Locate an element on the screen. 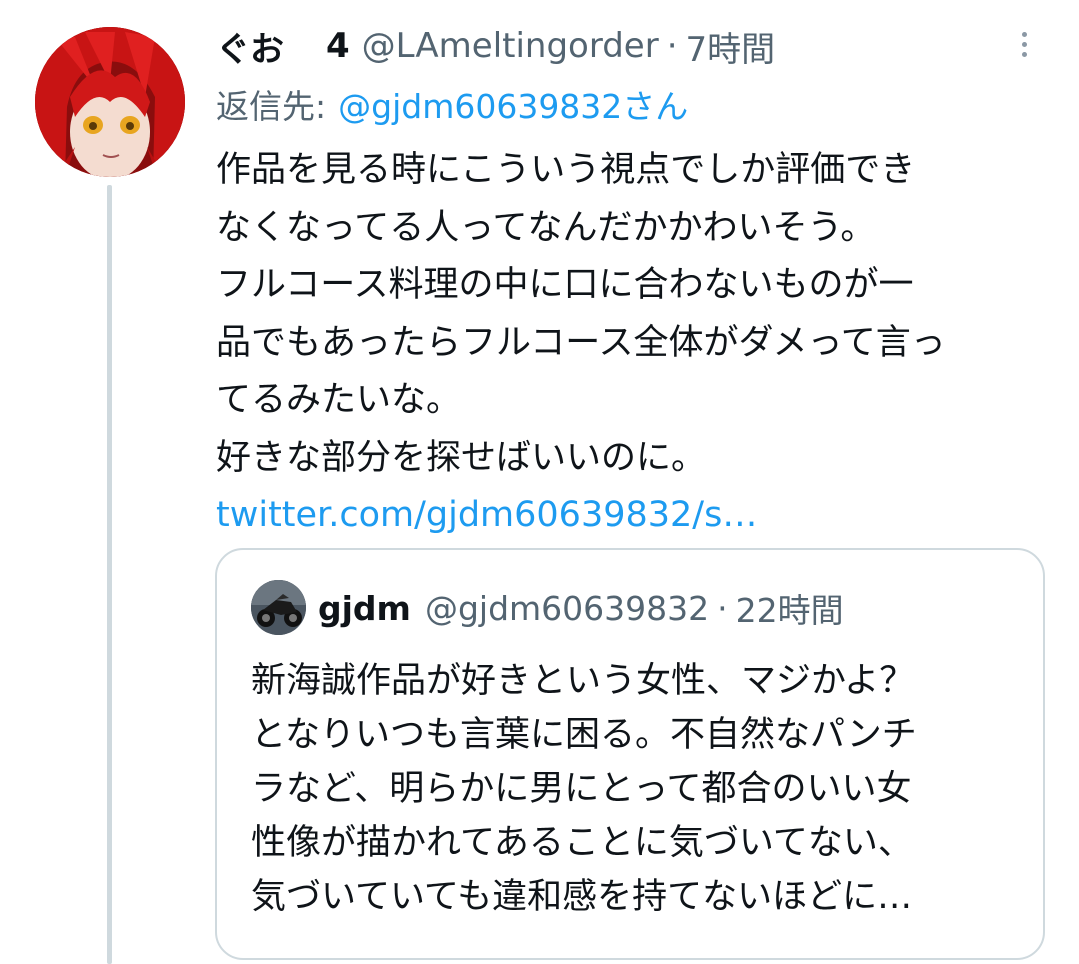 This screenshot has width=1079, height=964. motorcycle-avatar-image is located at coordinates (278, 607).